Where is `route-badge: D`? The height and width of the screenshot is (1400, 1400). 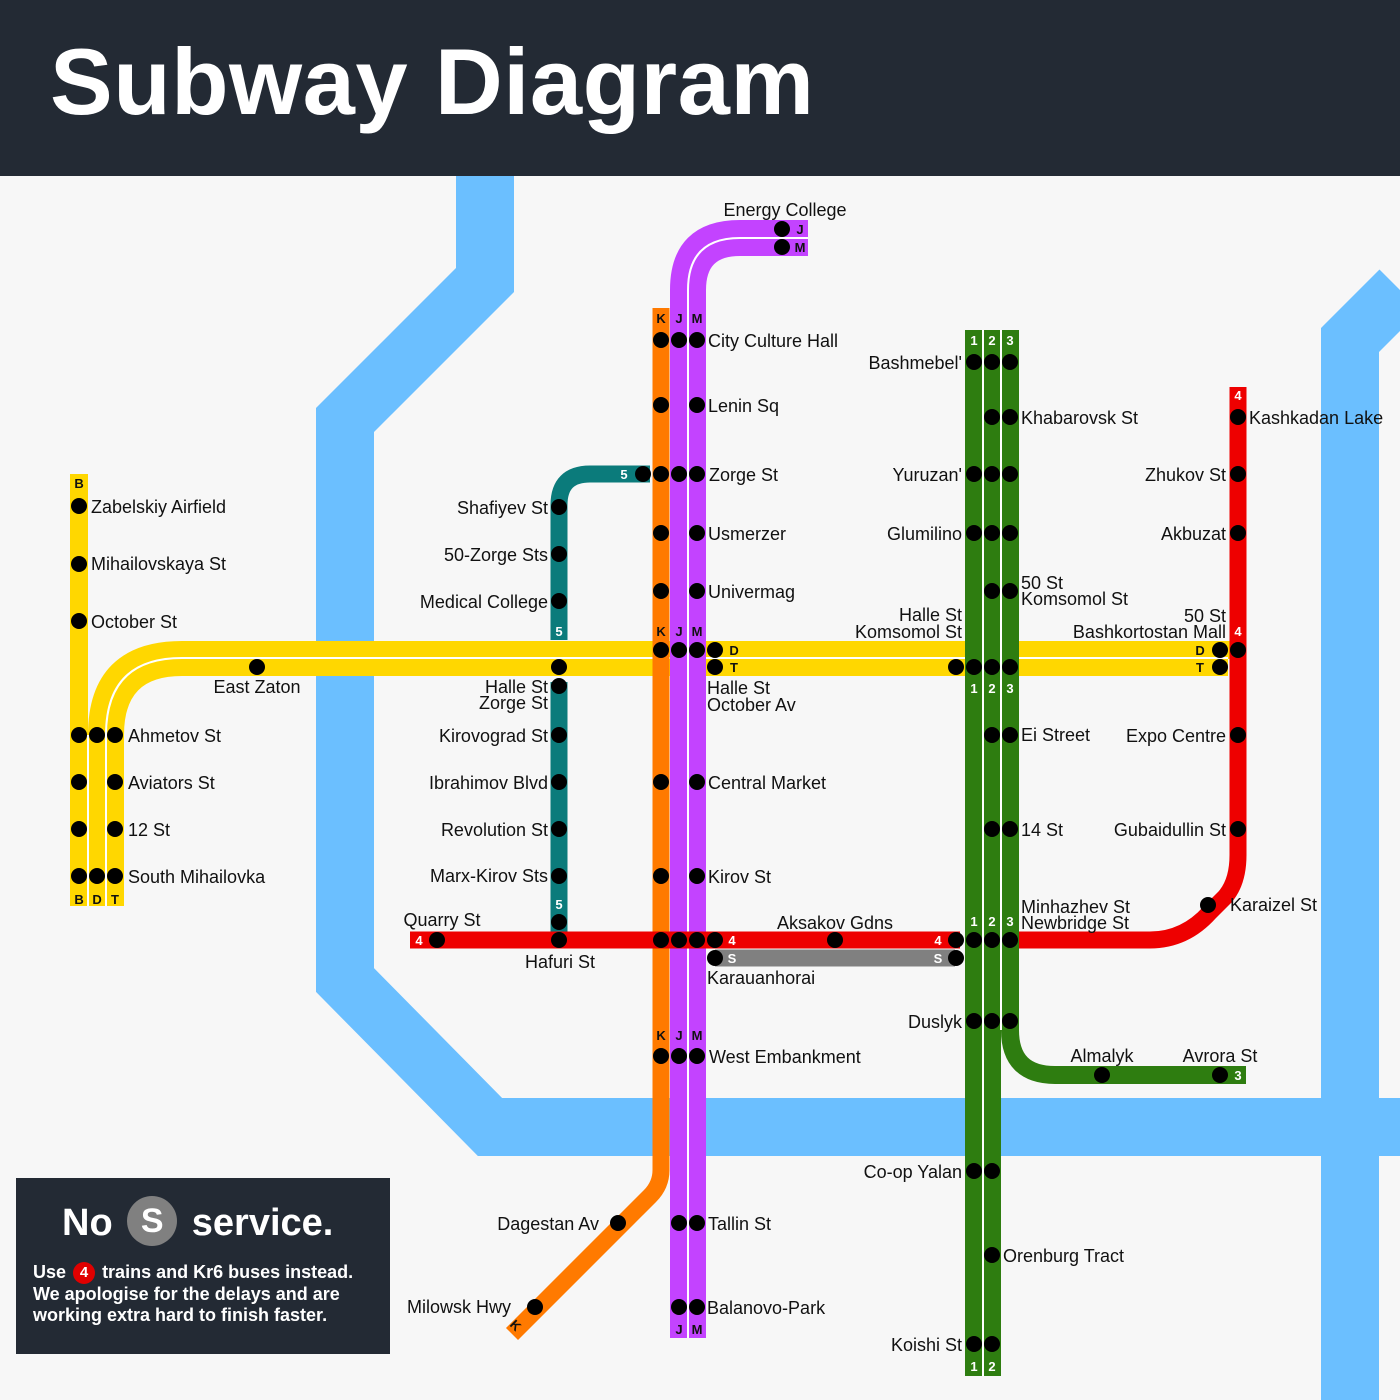
route-badge: D is located at coordinates (1199, 650).